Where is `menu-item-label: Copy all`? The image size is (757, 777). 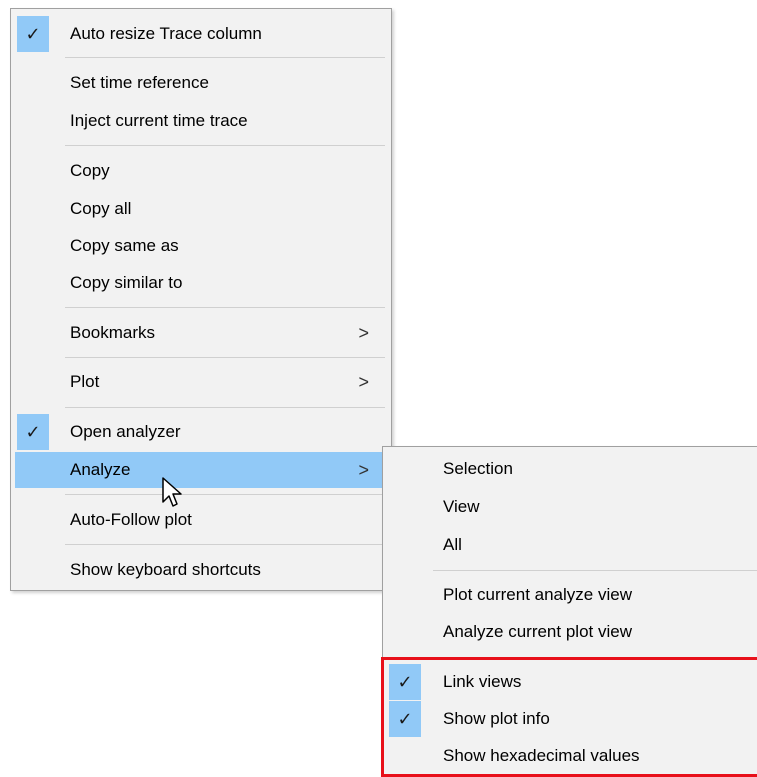 menu-item-label: Copy all is located at coordinates (101, 208).